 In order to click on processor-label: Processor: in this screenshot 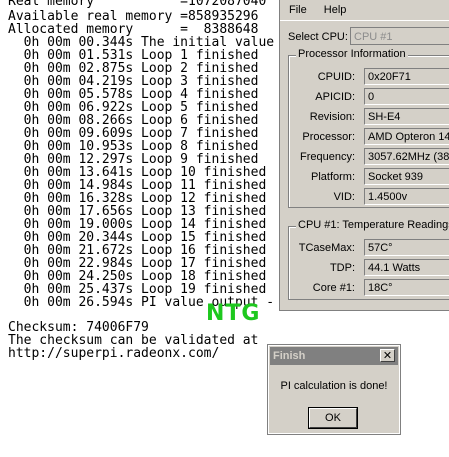, I will do `click(328, 137)`.